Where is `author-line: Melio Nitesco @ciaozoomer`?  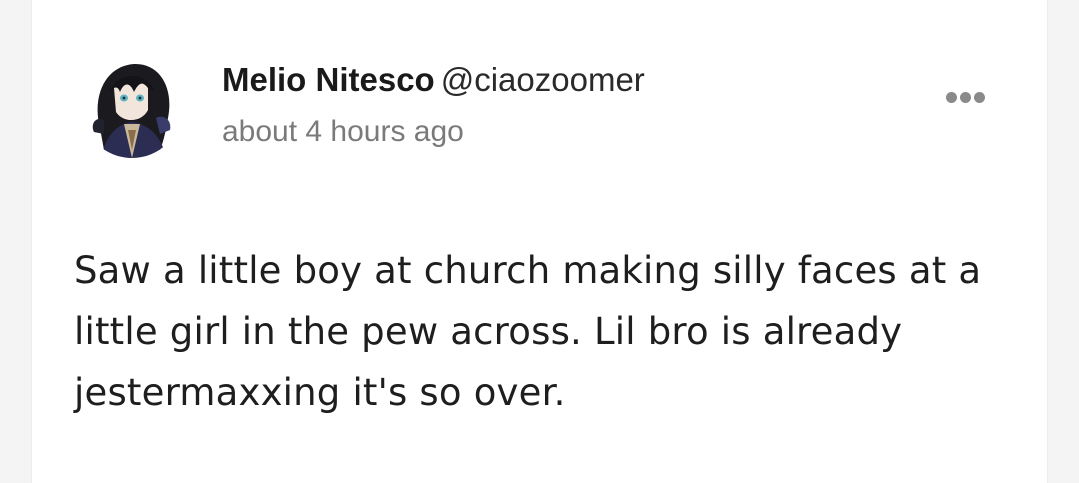 author-line: Melio Nitesco @ciaozoomer is located at coordinates (433, 80).